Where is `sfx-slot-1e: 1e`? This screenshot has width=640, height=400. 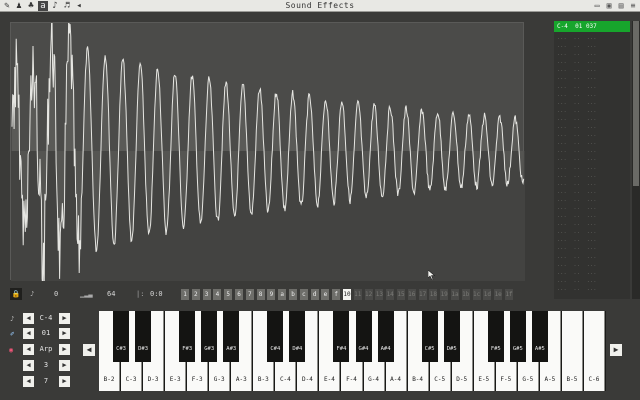 sfx-slot-1e: 1e is located at coordinates (498, 294).